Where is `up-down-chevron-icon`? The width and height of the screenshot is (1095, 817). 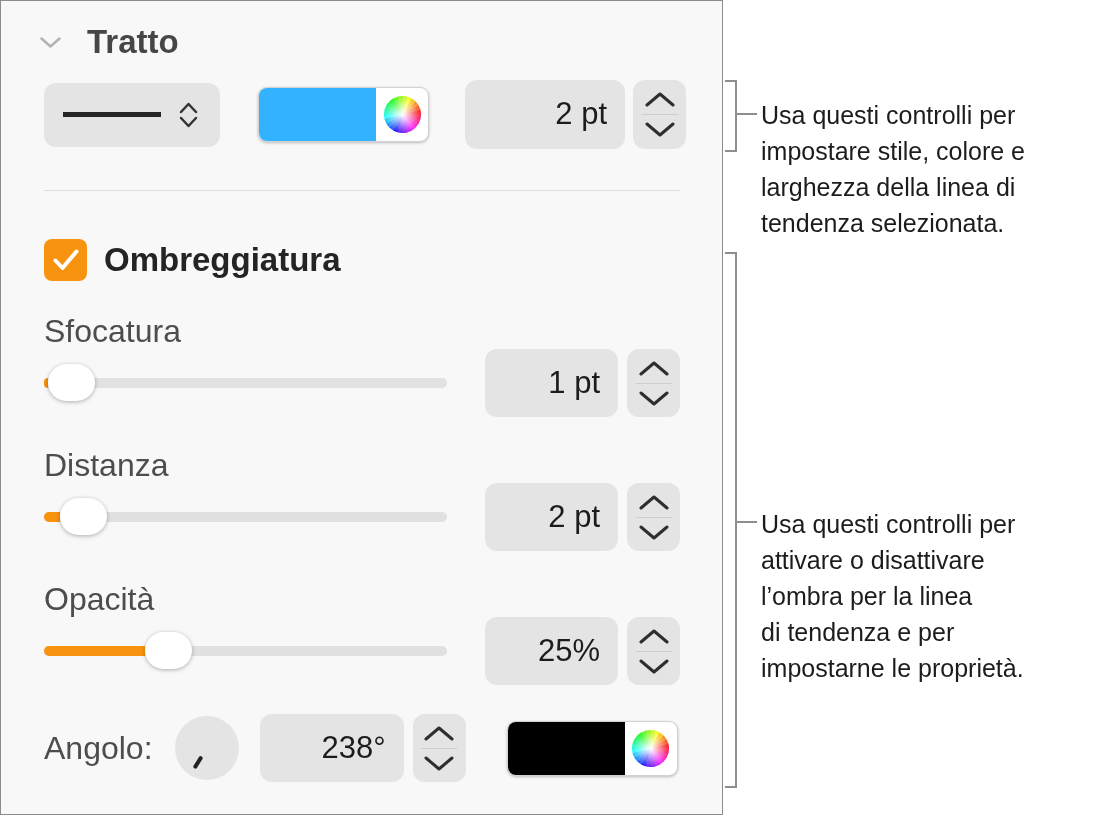 up-down-chevron-icon is located at coordinates (188, 114).